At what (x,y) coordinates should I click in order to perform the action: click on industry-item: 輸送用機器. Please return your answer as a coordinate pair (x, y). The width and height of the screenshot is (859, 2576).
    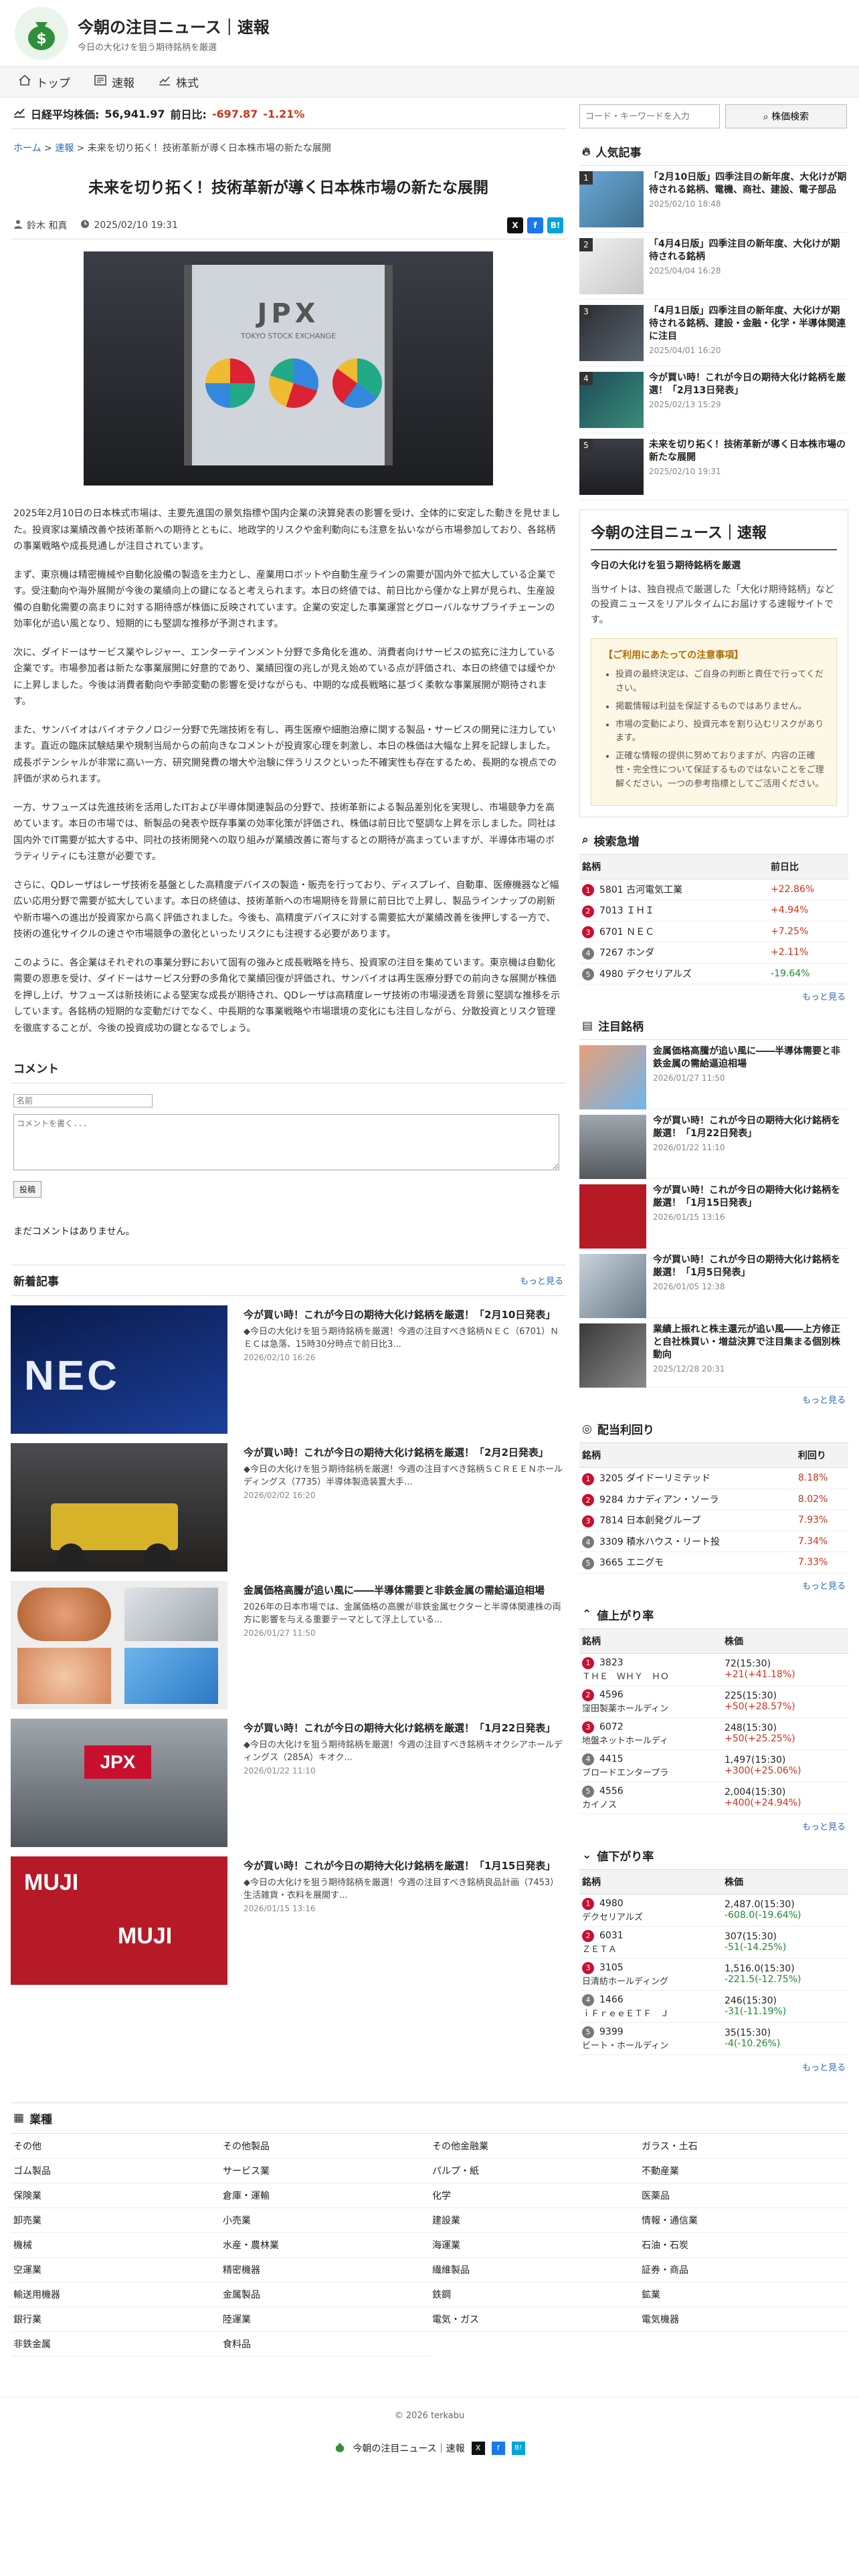
    Looking at the image, I should click on (116, 2294).